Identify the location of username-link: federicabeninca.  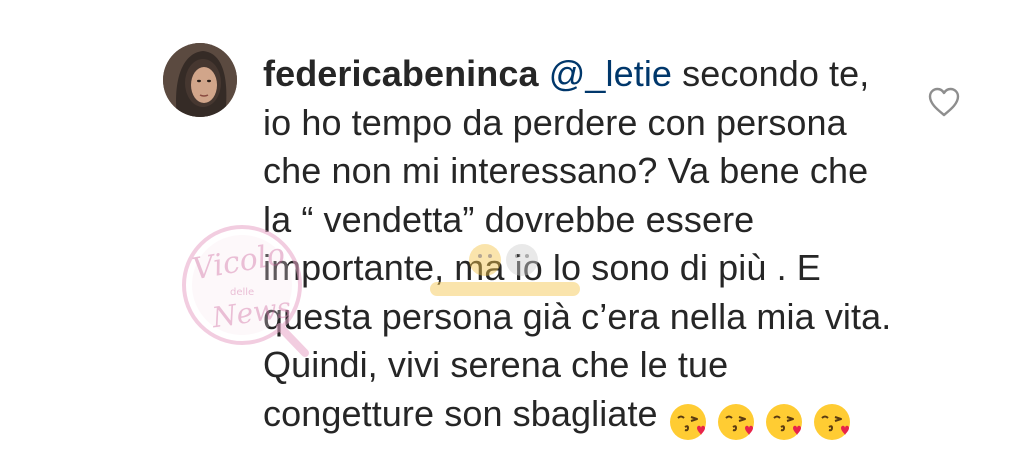
(401, 73).